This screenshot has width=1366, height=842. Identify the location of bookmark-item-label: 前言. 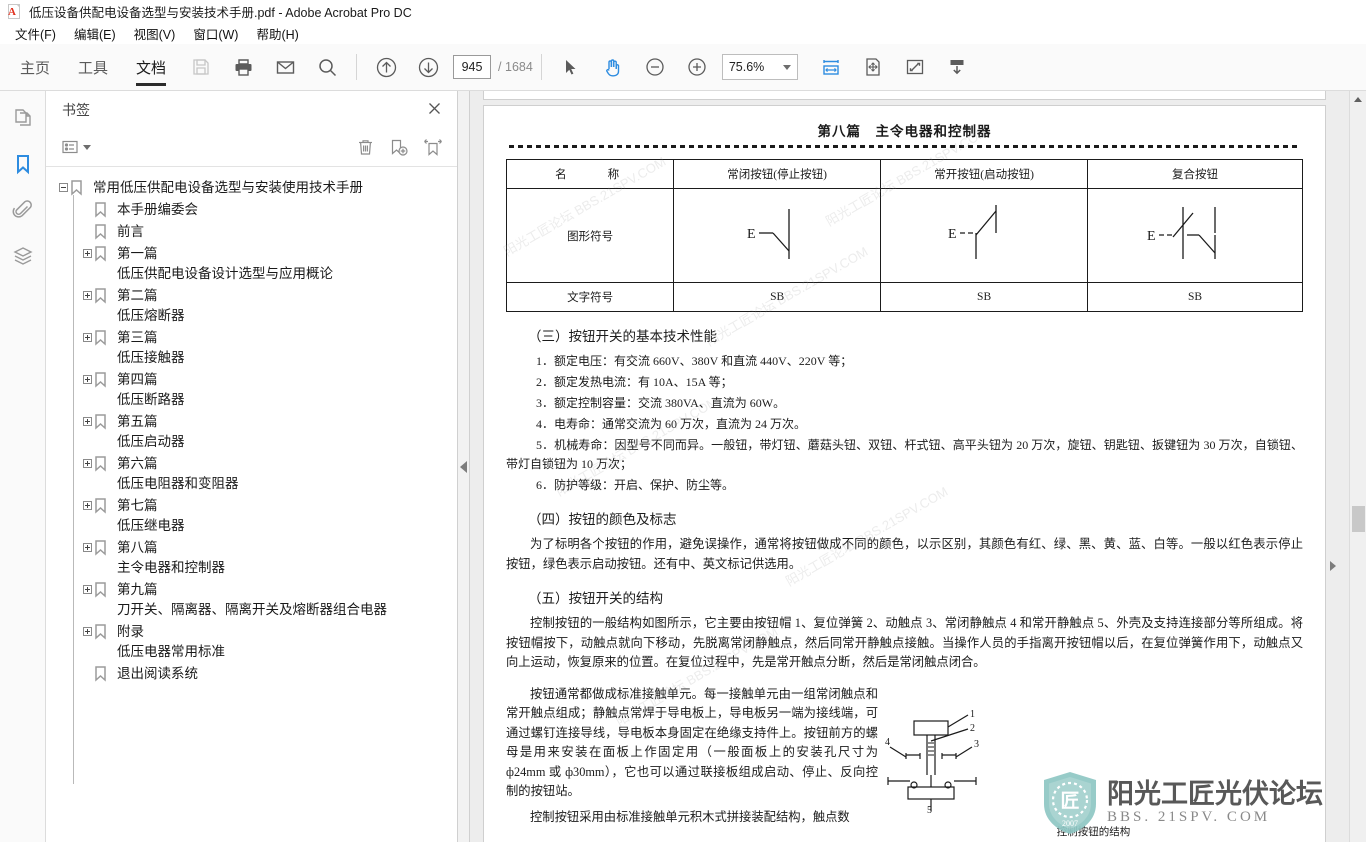
(130, 231).